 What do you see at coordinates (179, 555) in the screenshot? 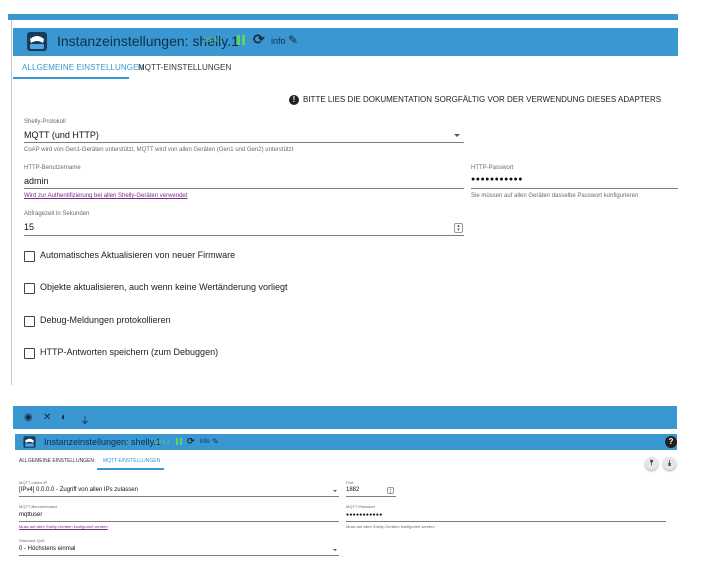
I see `default-qos-underline` at bounding box center [179, 555].